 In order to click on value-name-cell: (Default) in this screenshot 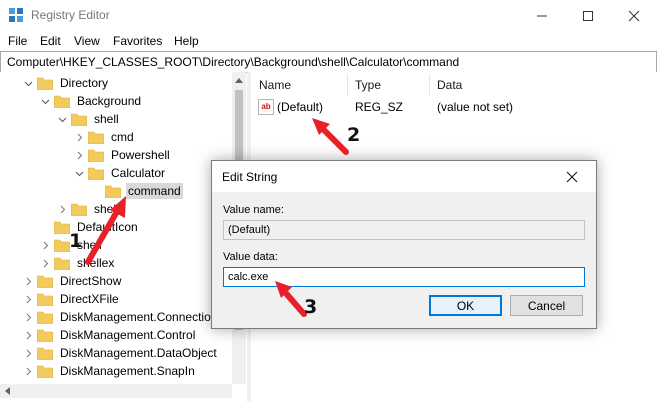, I will do `click(300, 109)`.